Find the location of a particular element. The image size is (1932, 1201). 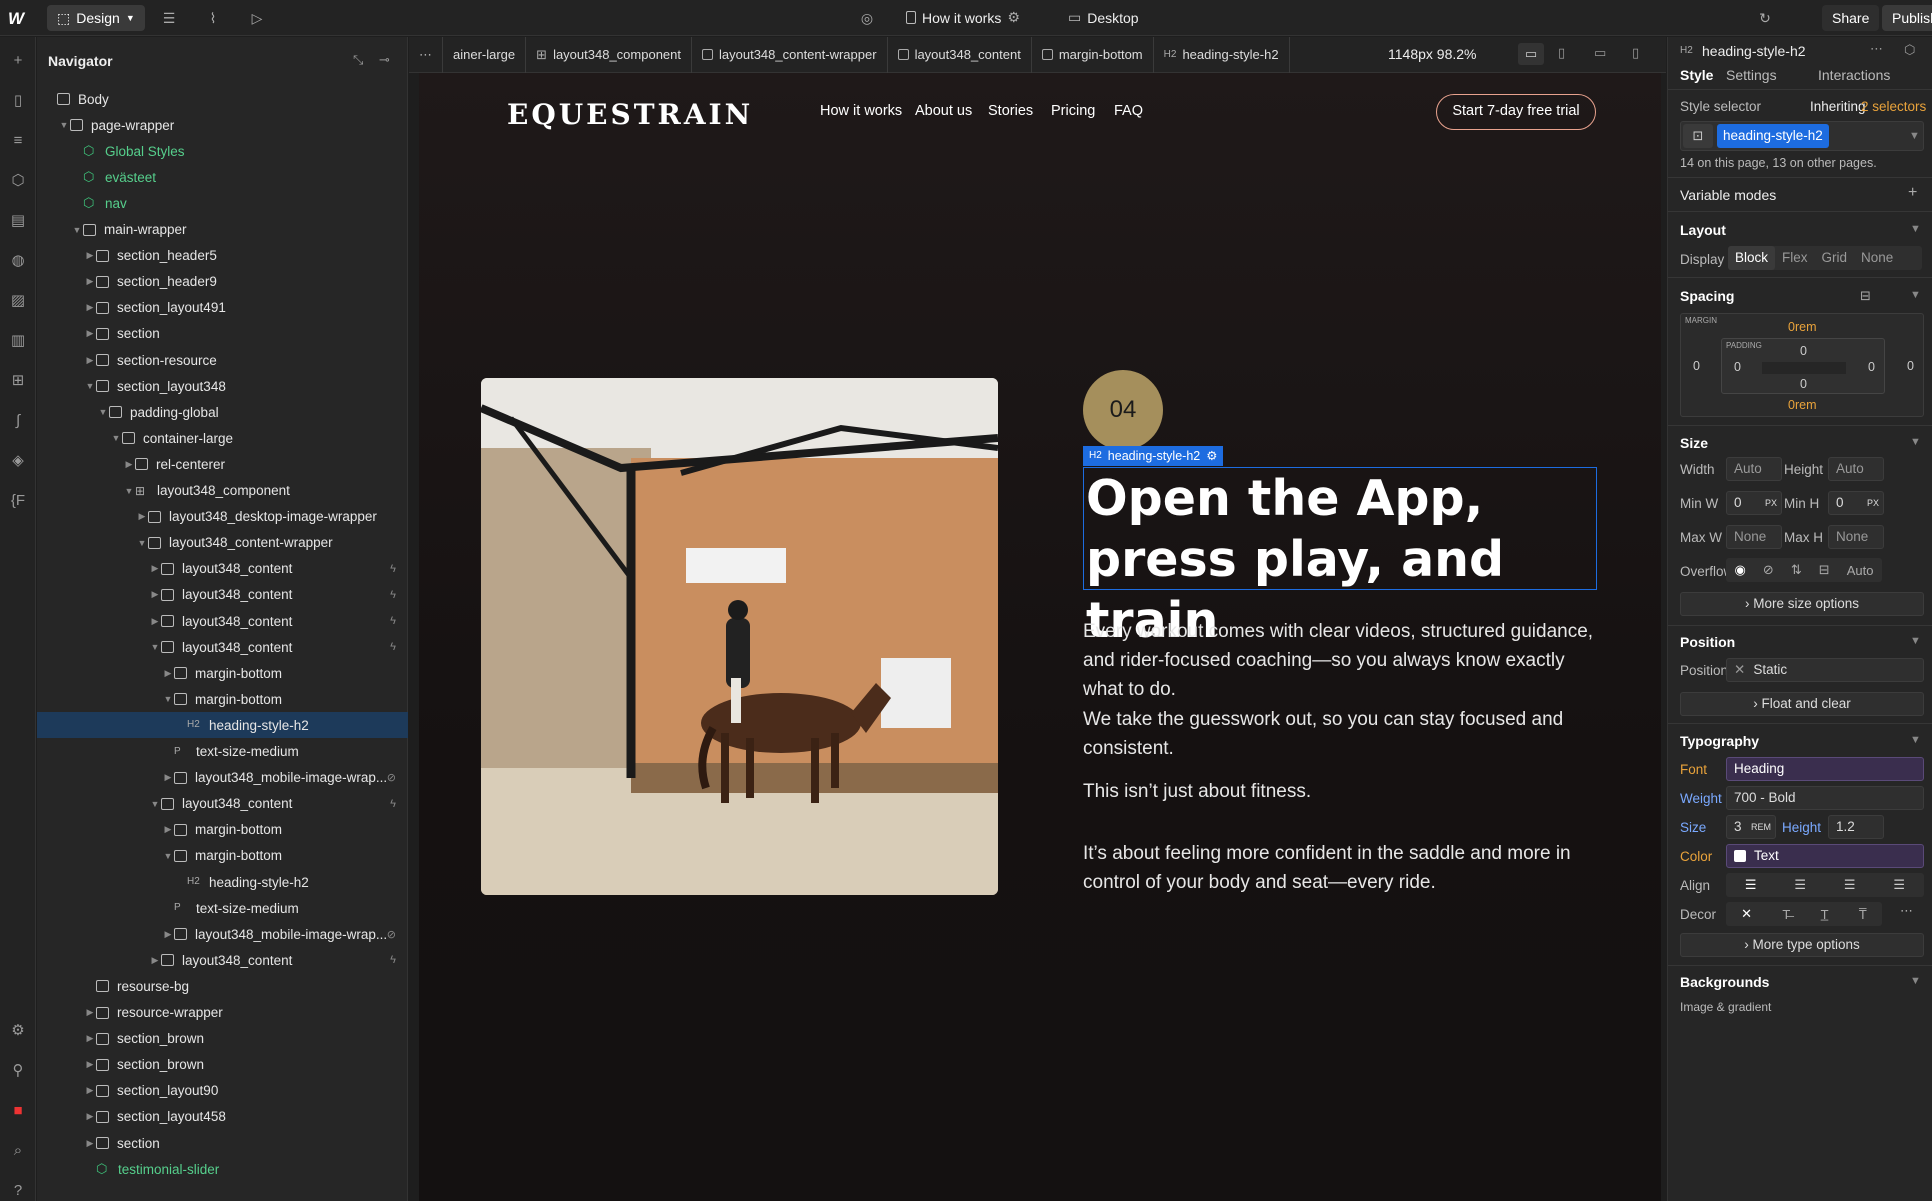

breadcrumb-item: margin-bottom is located at coordinates (1093, 54).